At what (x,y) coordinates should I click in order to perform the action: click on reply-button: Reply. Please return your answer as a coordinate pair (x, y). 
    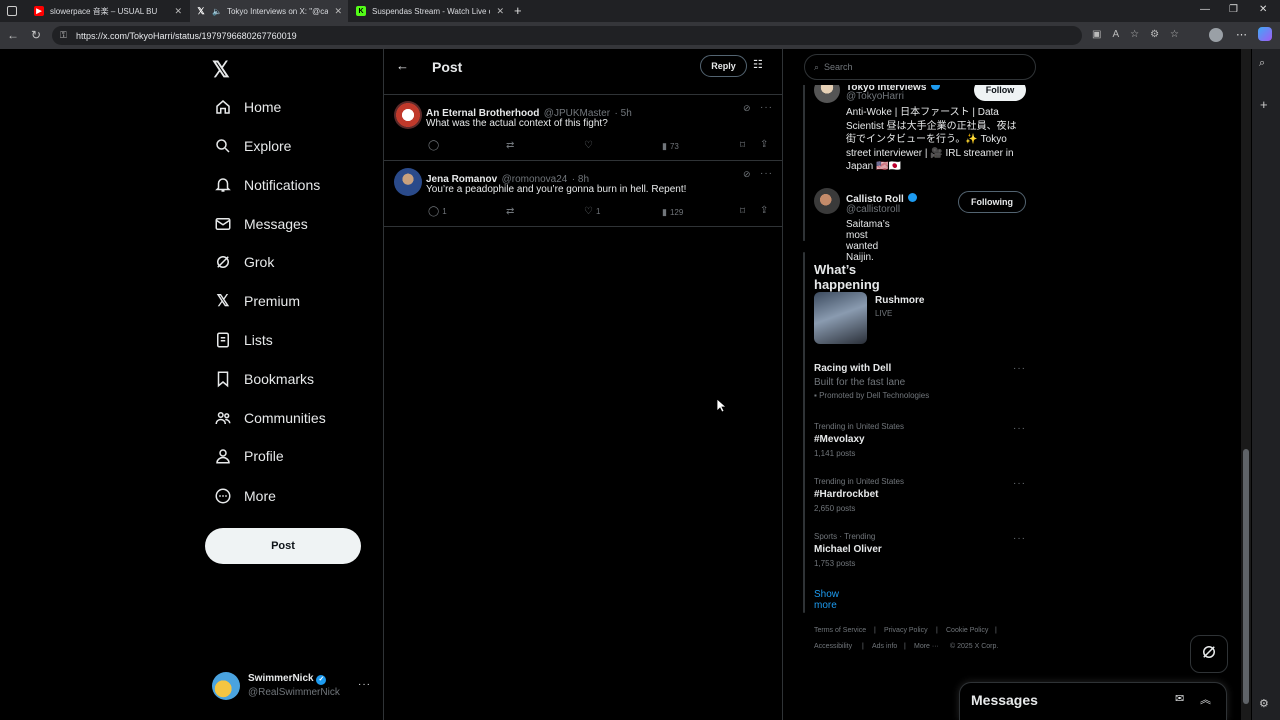
    Looking at the image, I should click on (723, 66).